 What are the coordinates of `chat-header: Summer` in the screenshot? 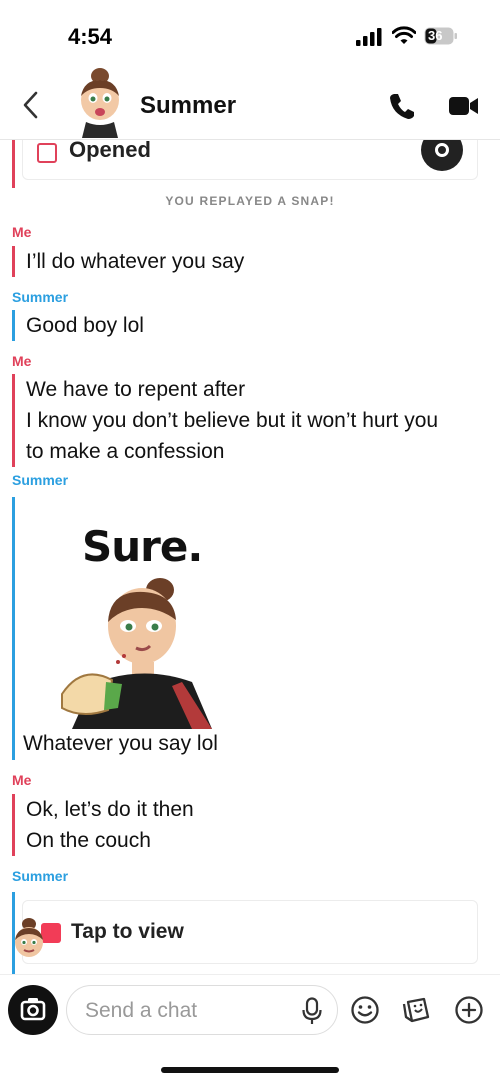 It's located at (250, 103).